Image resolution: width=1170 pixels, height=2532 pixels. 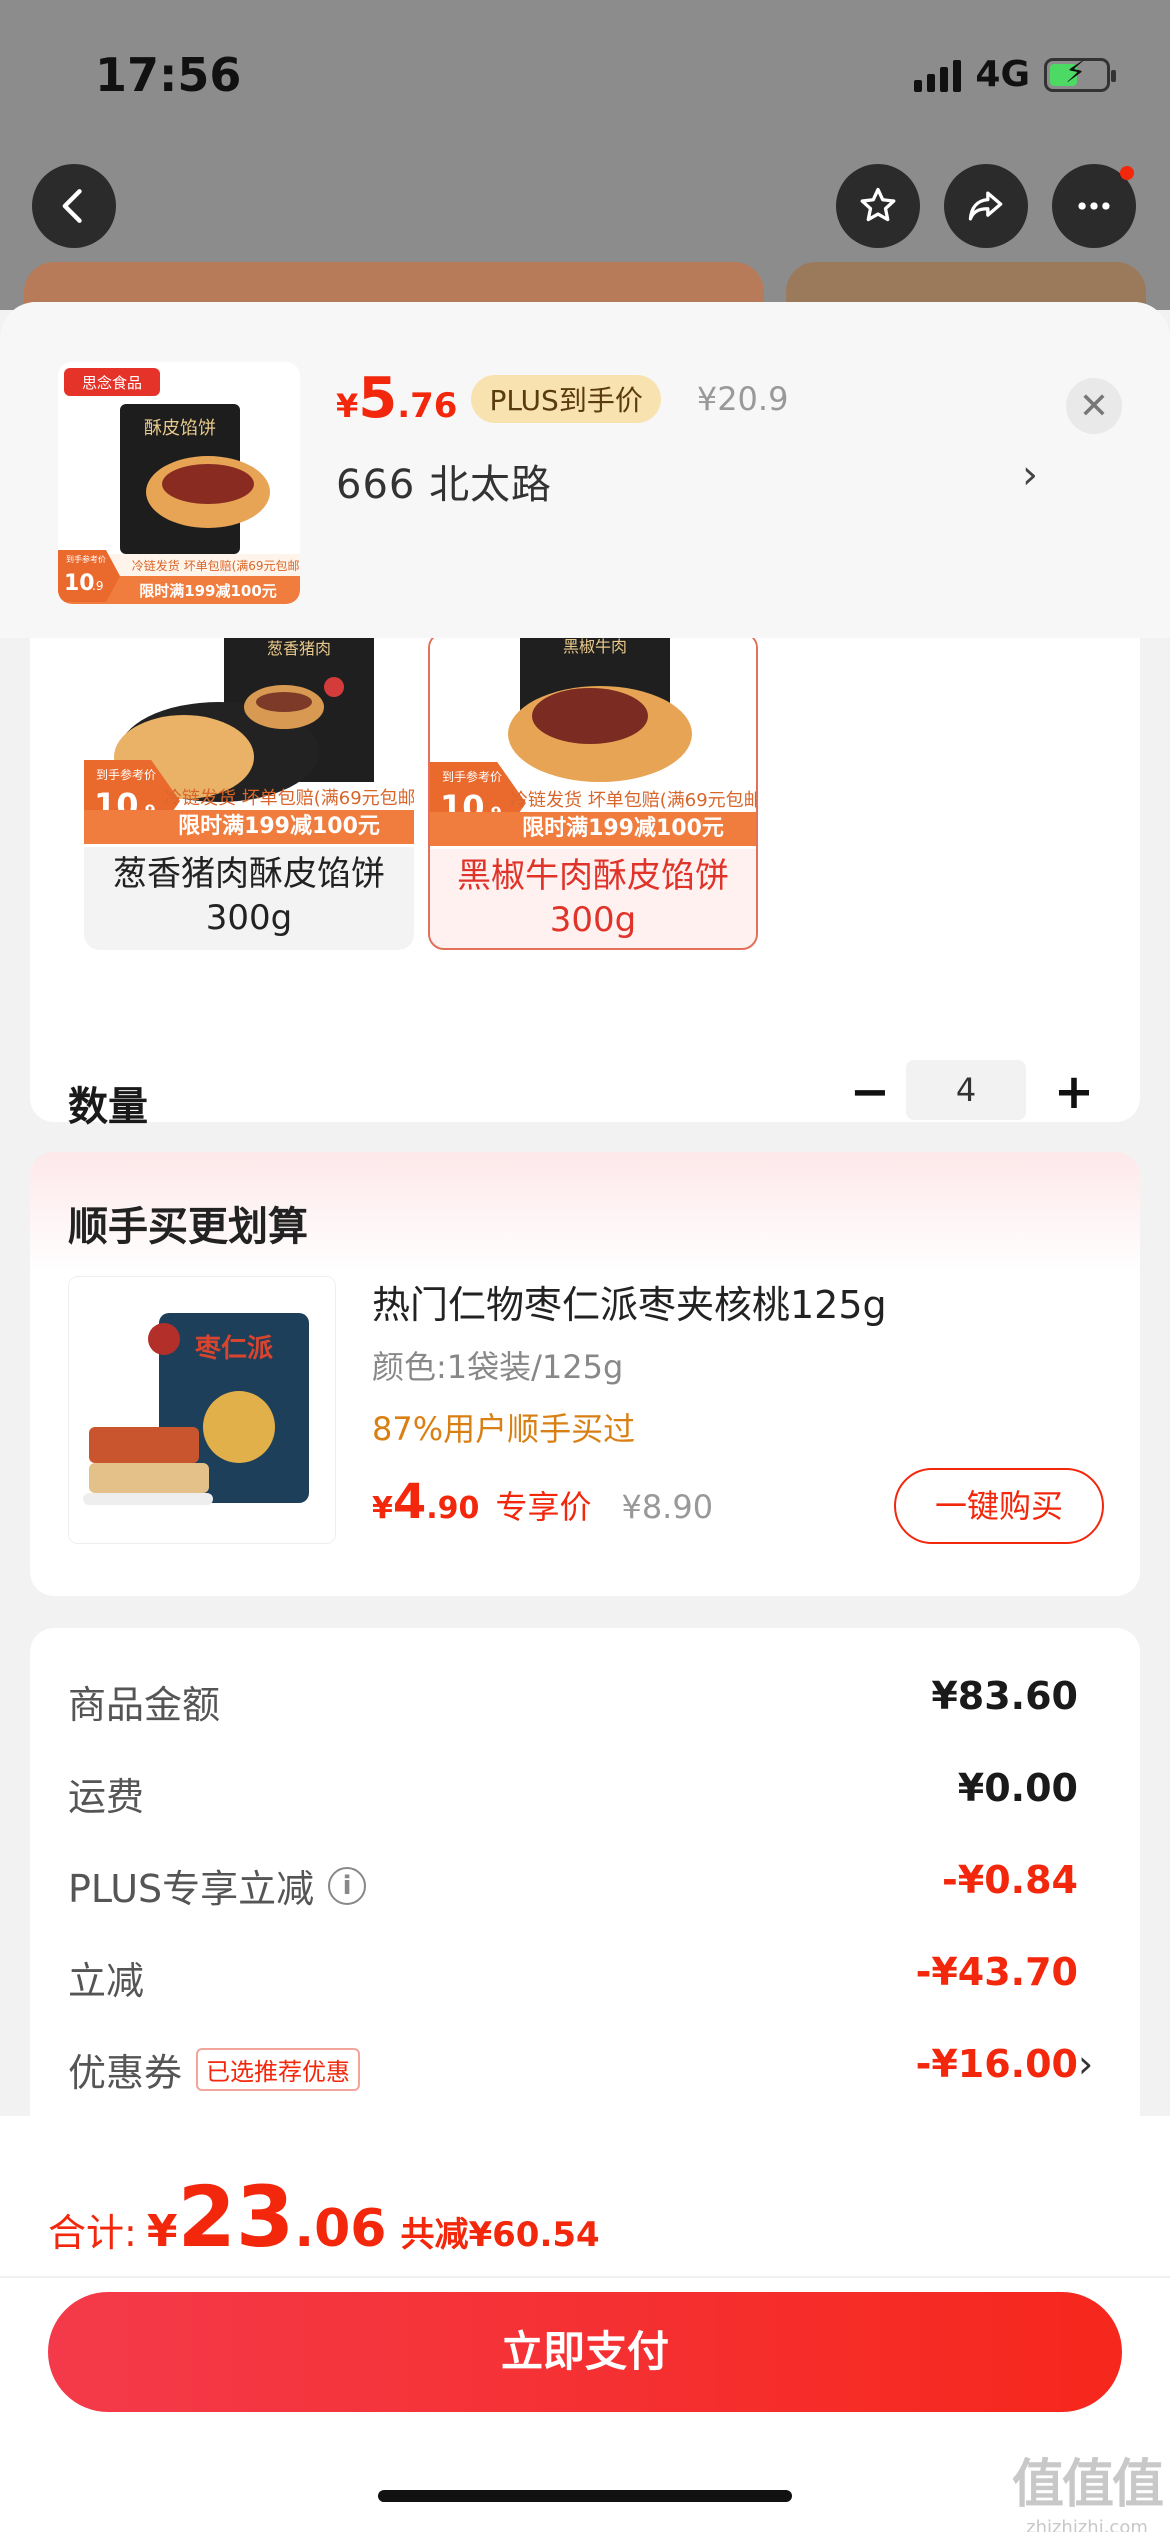 I want to click on status-indicators: 4G ⚡, so click(x=1015, y=74).